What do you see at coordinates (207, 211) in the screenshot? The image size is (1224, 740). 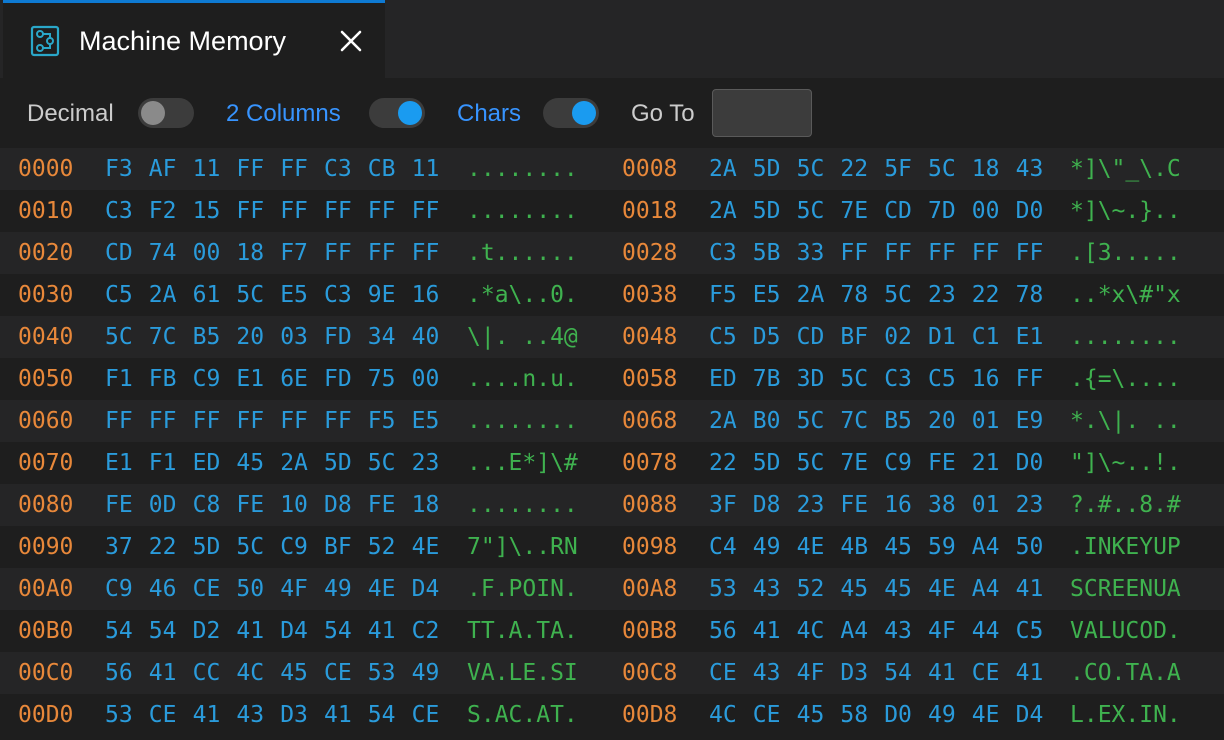 I see `hex-byte: 15` at bounding box center [207, 211].